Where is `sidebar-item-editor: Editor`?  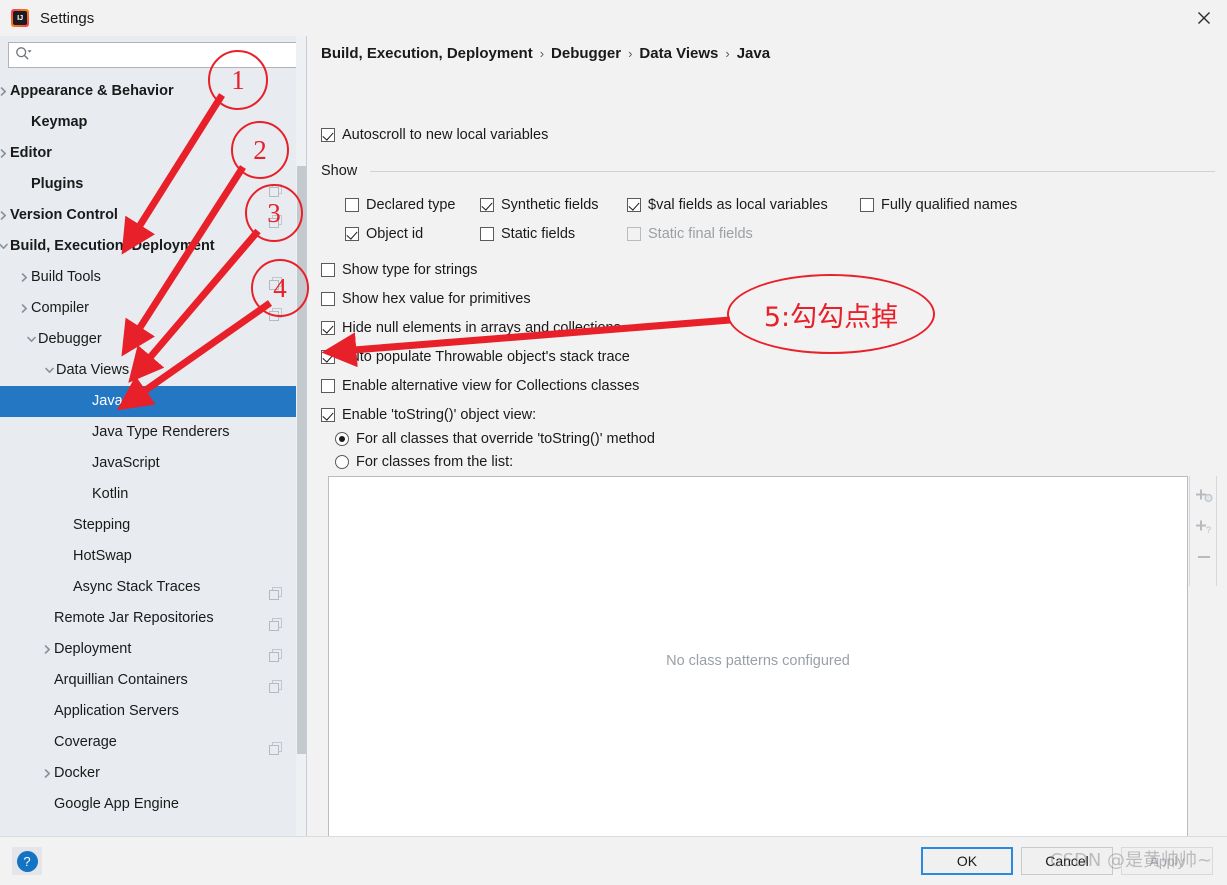 sidebar-item-editor: Editor is located at coordinates (148, 153).